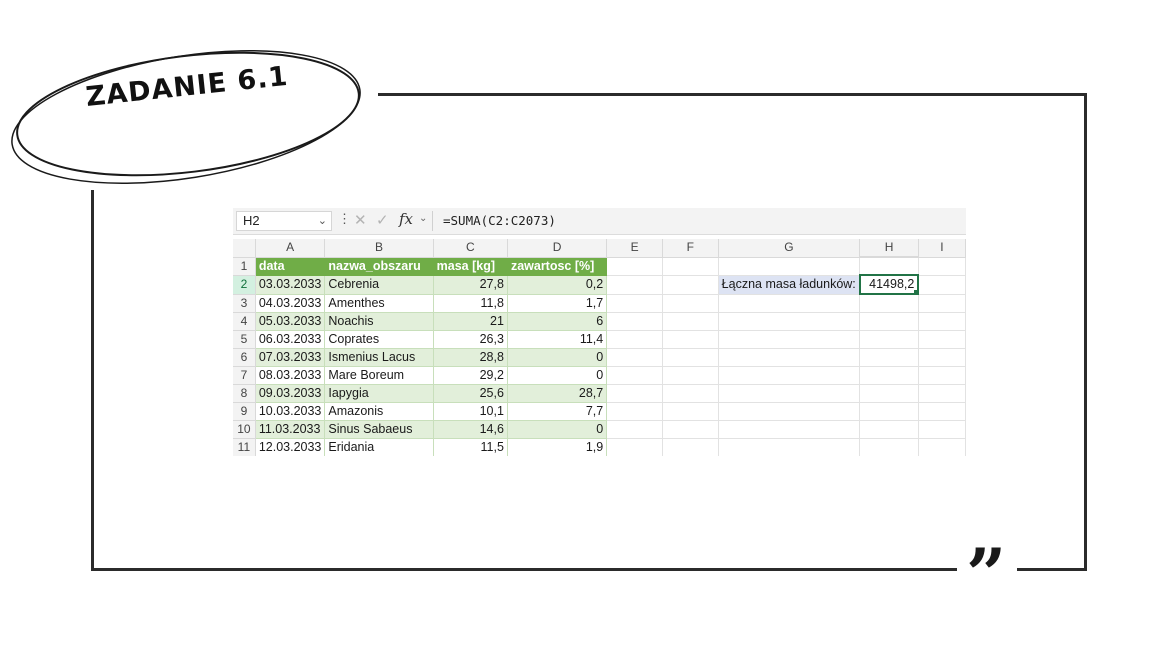  I want to click on total-mass-value: 41498,2, so click(889, 284).